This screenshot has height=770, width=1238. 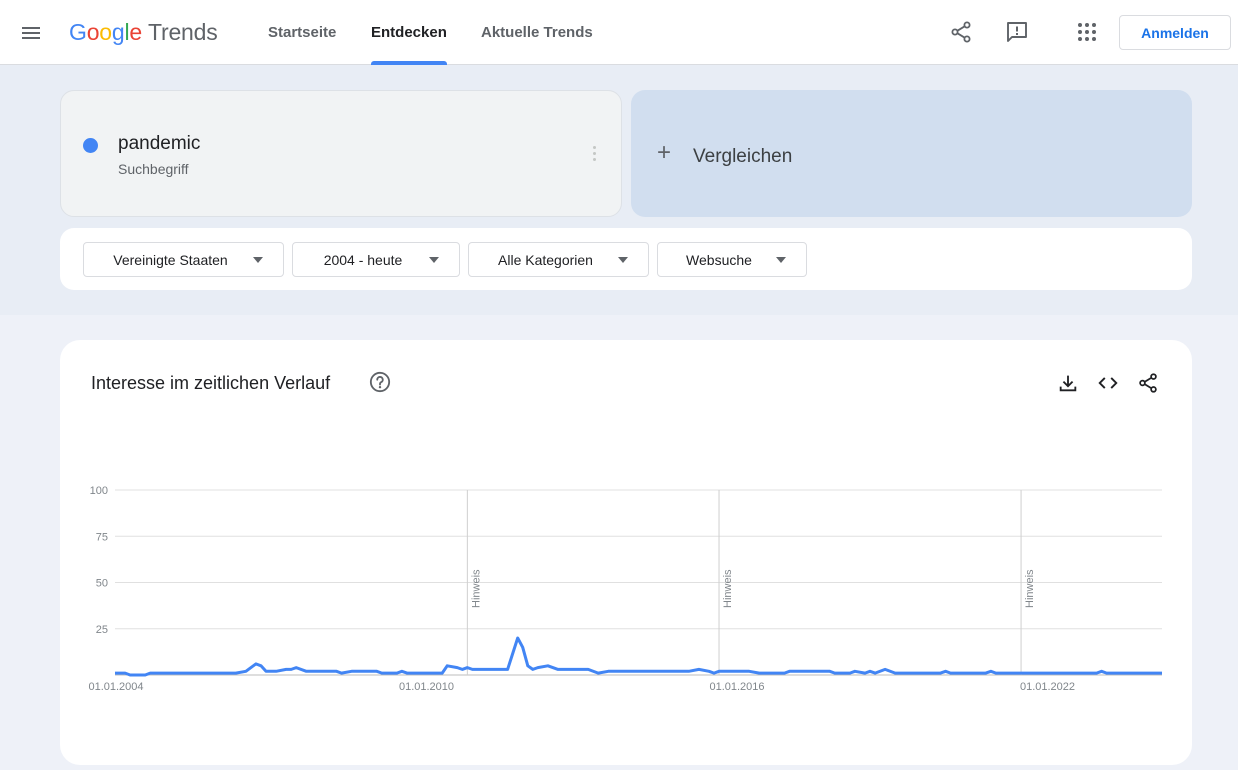 I want to click on series-line-pandemic, so click(x=638, y=656).